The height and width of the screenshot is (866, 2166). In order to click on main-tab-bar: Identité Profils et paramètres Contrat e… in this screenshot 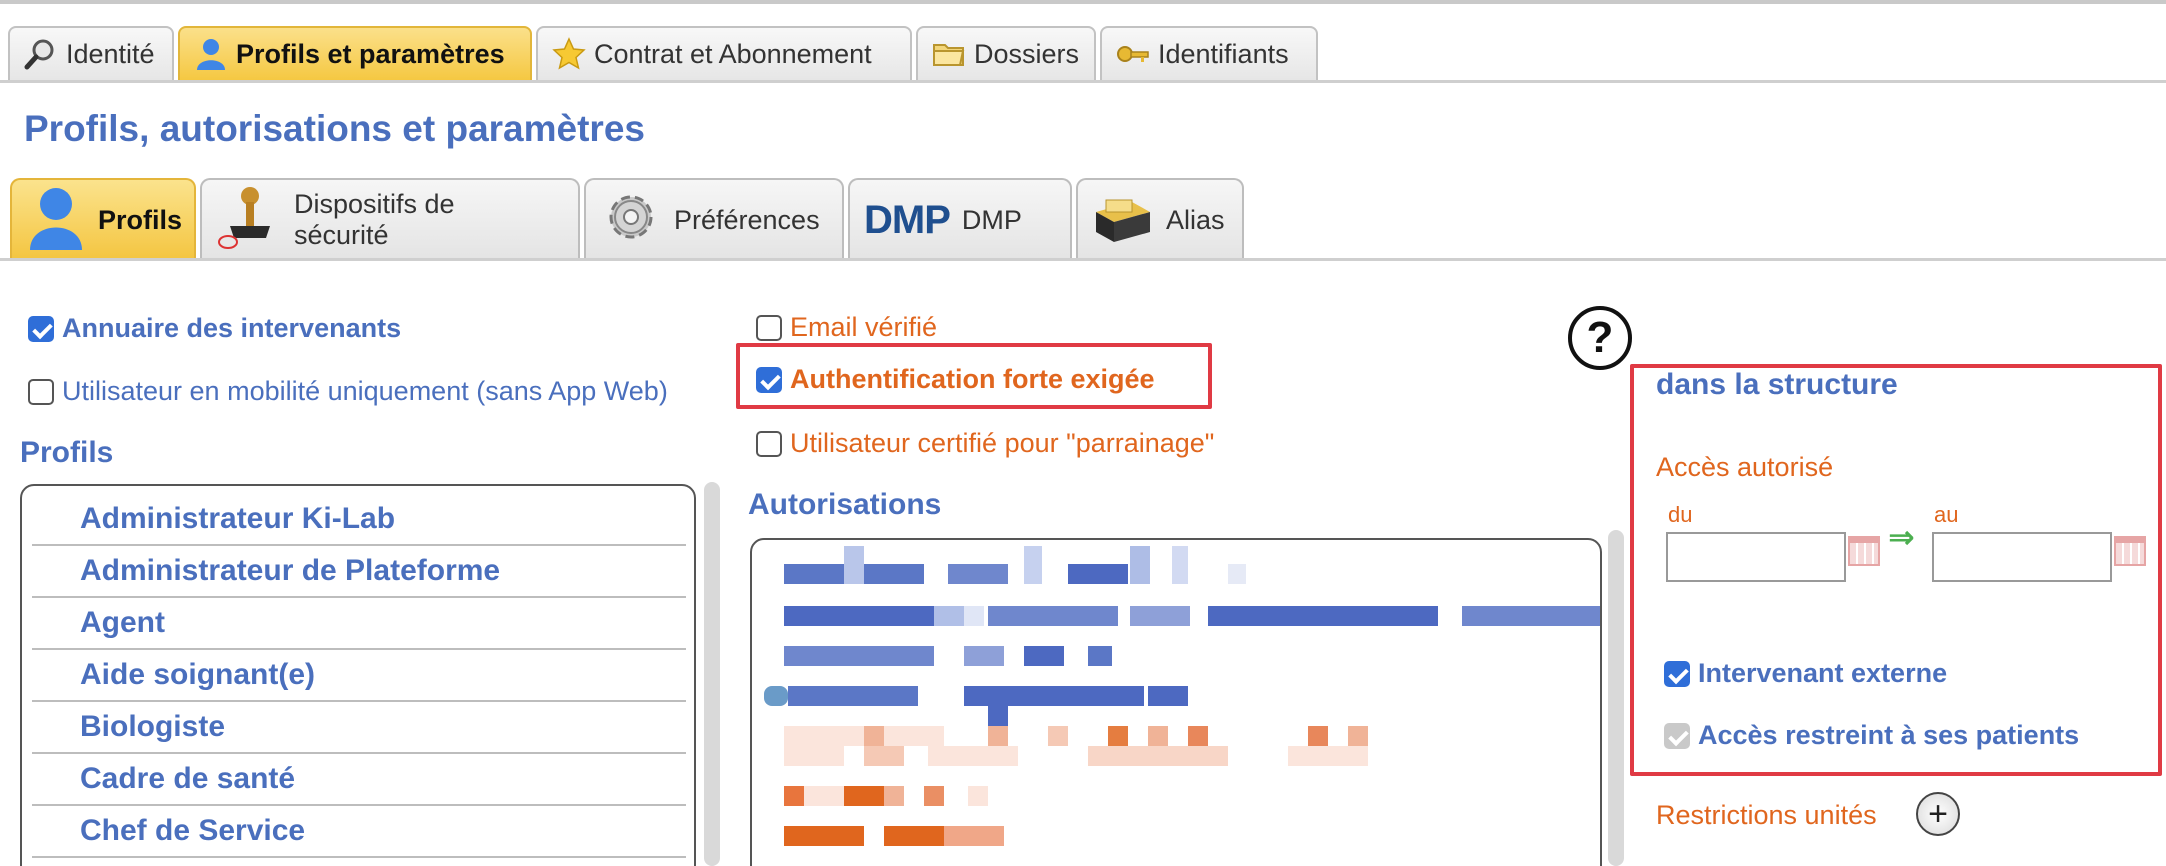, I will do `click(665, 53)`.